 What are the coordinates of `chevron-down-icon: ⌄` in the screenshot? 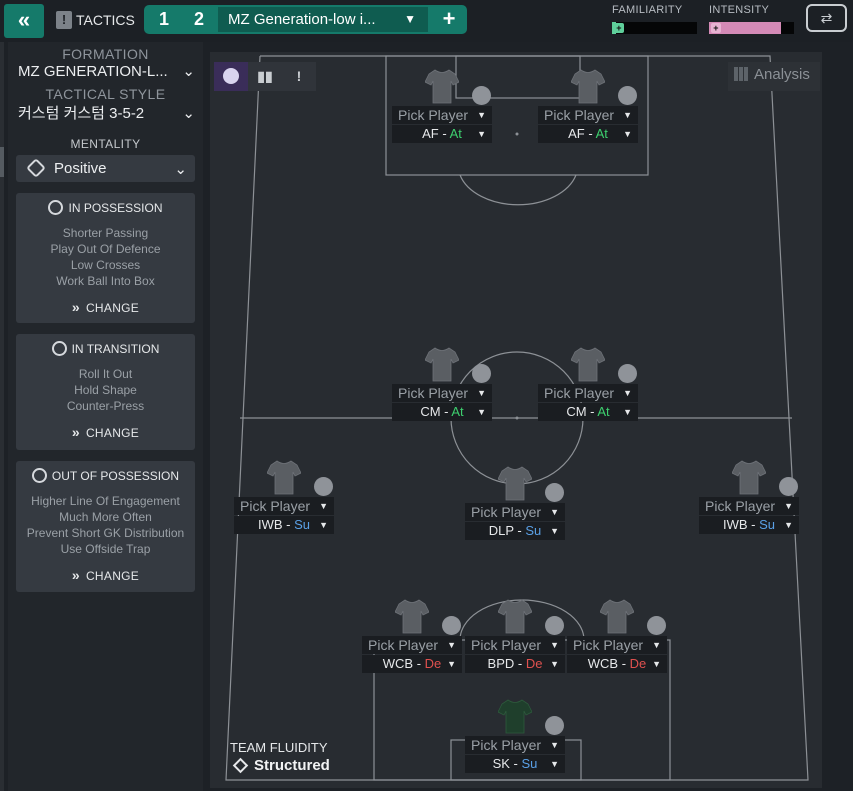 It's located at (188, 71).